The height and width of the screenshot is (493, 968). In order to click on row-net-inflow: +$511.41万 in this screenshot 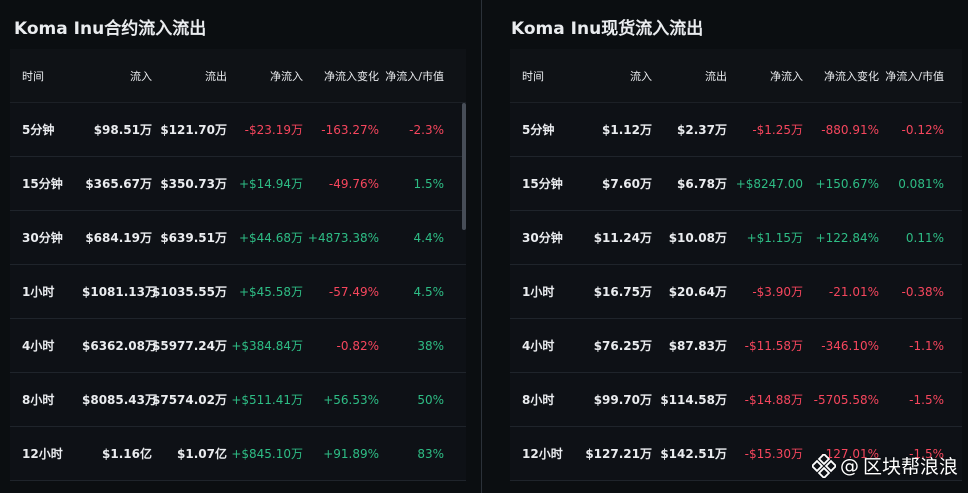, I will do `click(267, 400)`.